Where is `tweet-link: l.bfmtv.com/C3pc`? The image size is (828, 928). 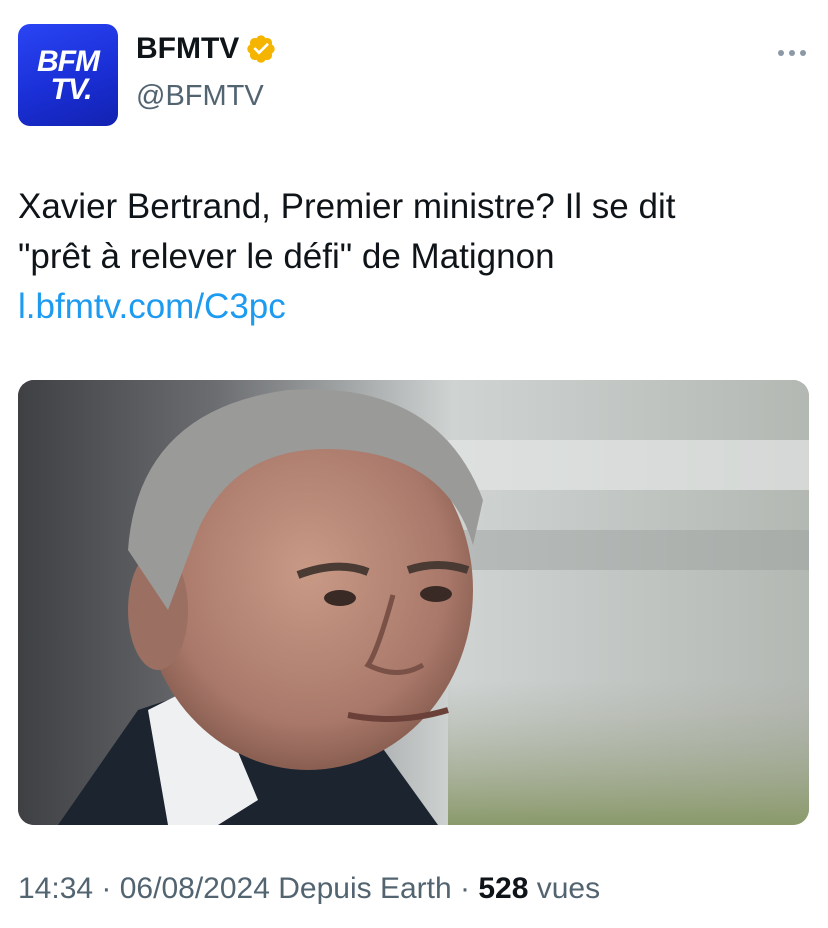
tweet-link: l.bfmtv.com/C3pc is located at coordinates (413, 307).